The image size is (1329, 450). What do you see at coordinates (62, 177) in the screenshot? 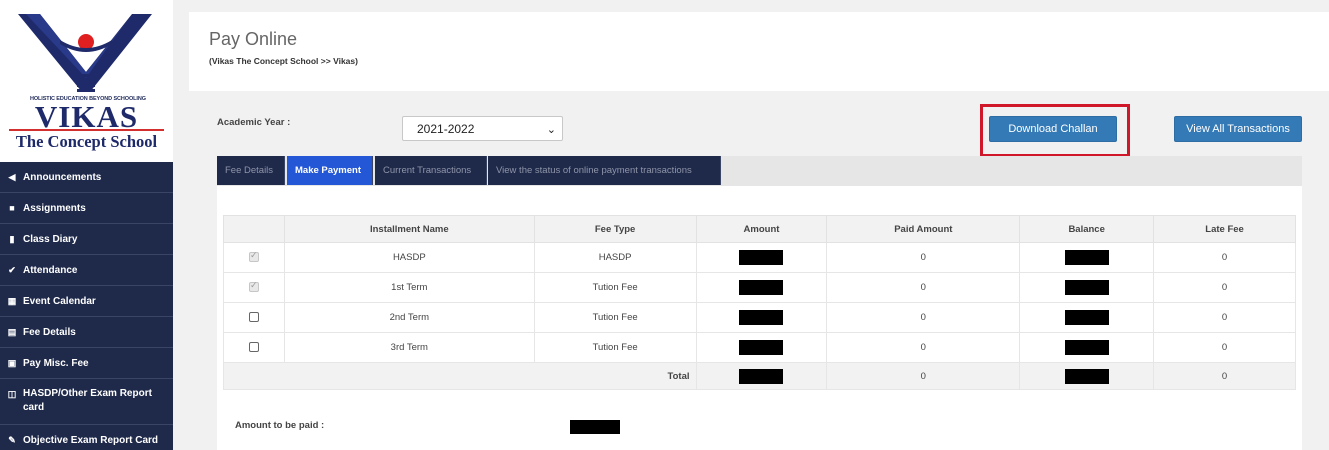
I see `sidebar-item-label: Announcements` at bounding box center [62, 177].